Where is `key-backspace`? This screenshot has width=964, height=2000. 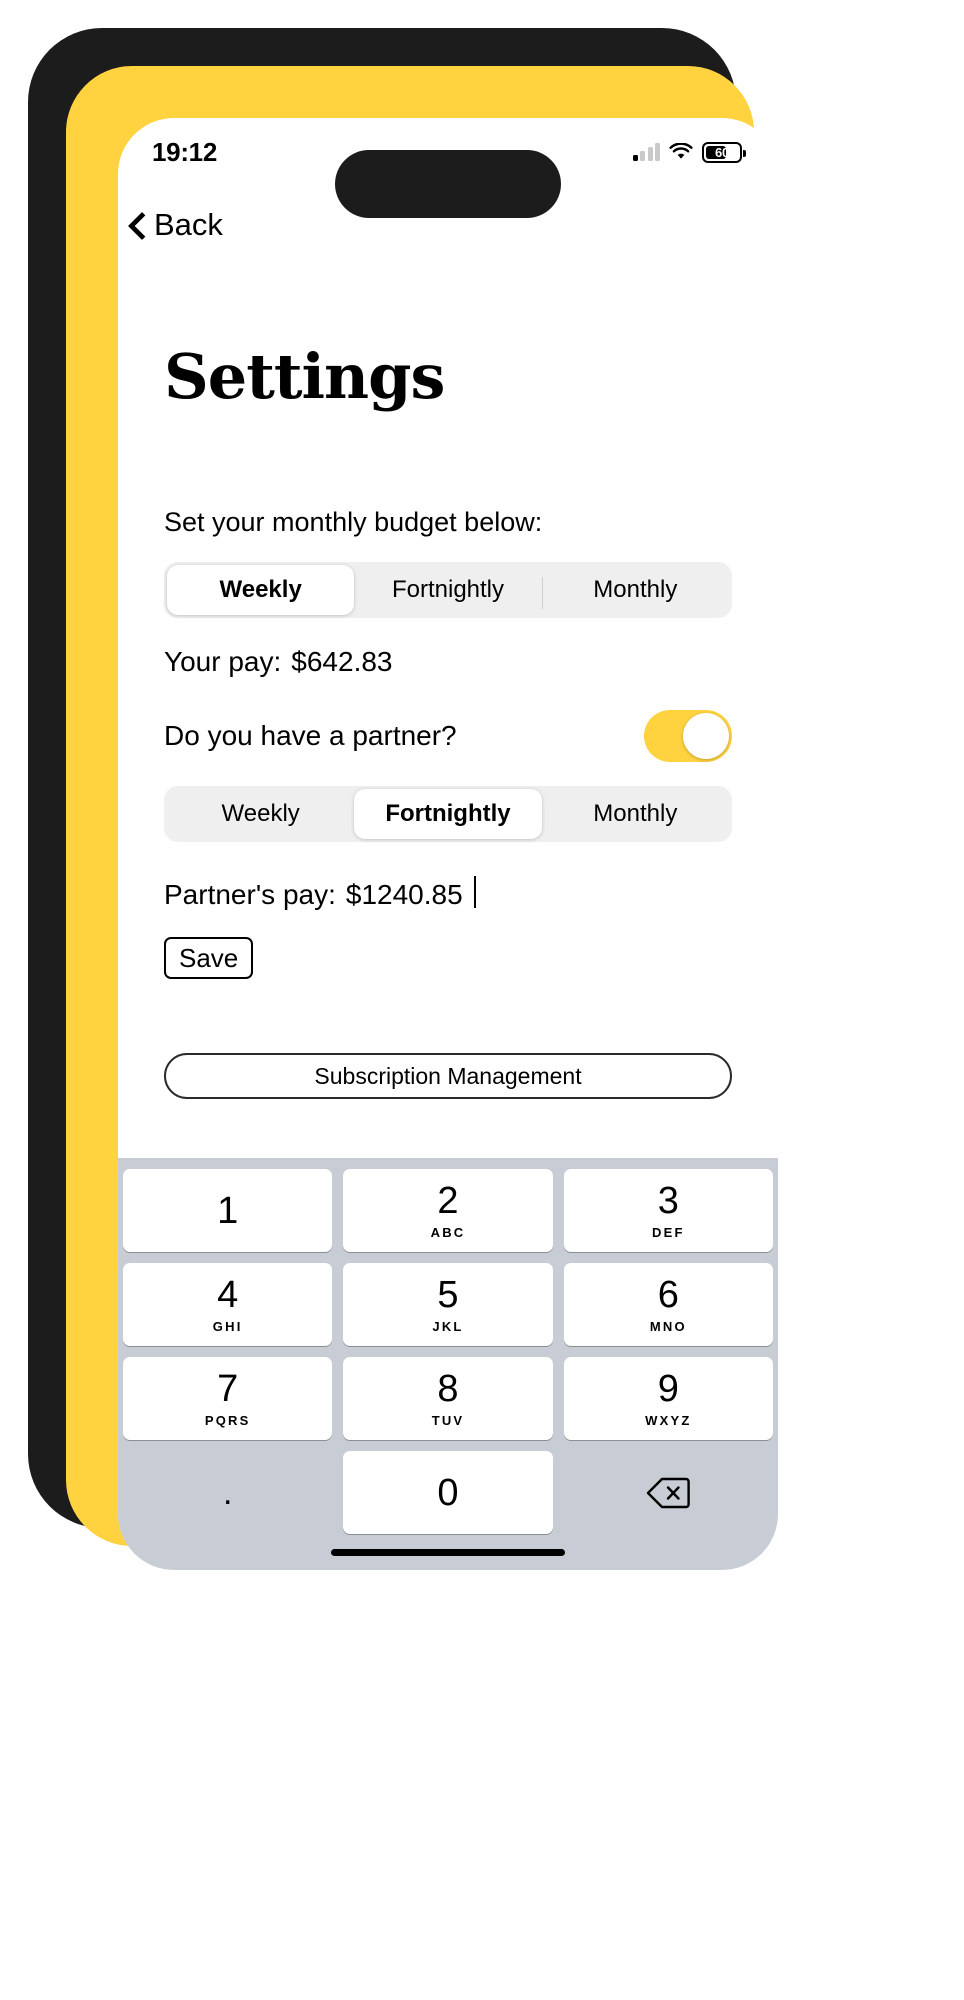 key-backspace is located at coordinates (668, 1492).